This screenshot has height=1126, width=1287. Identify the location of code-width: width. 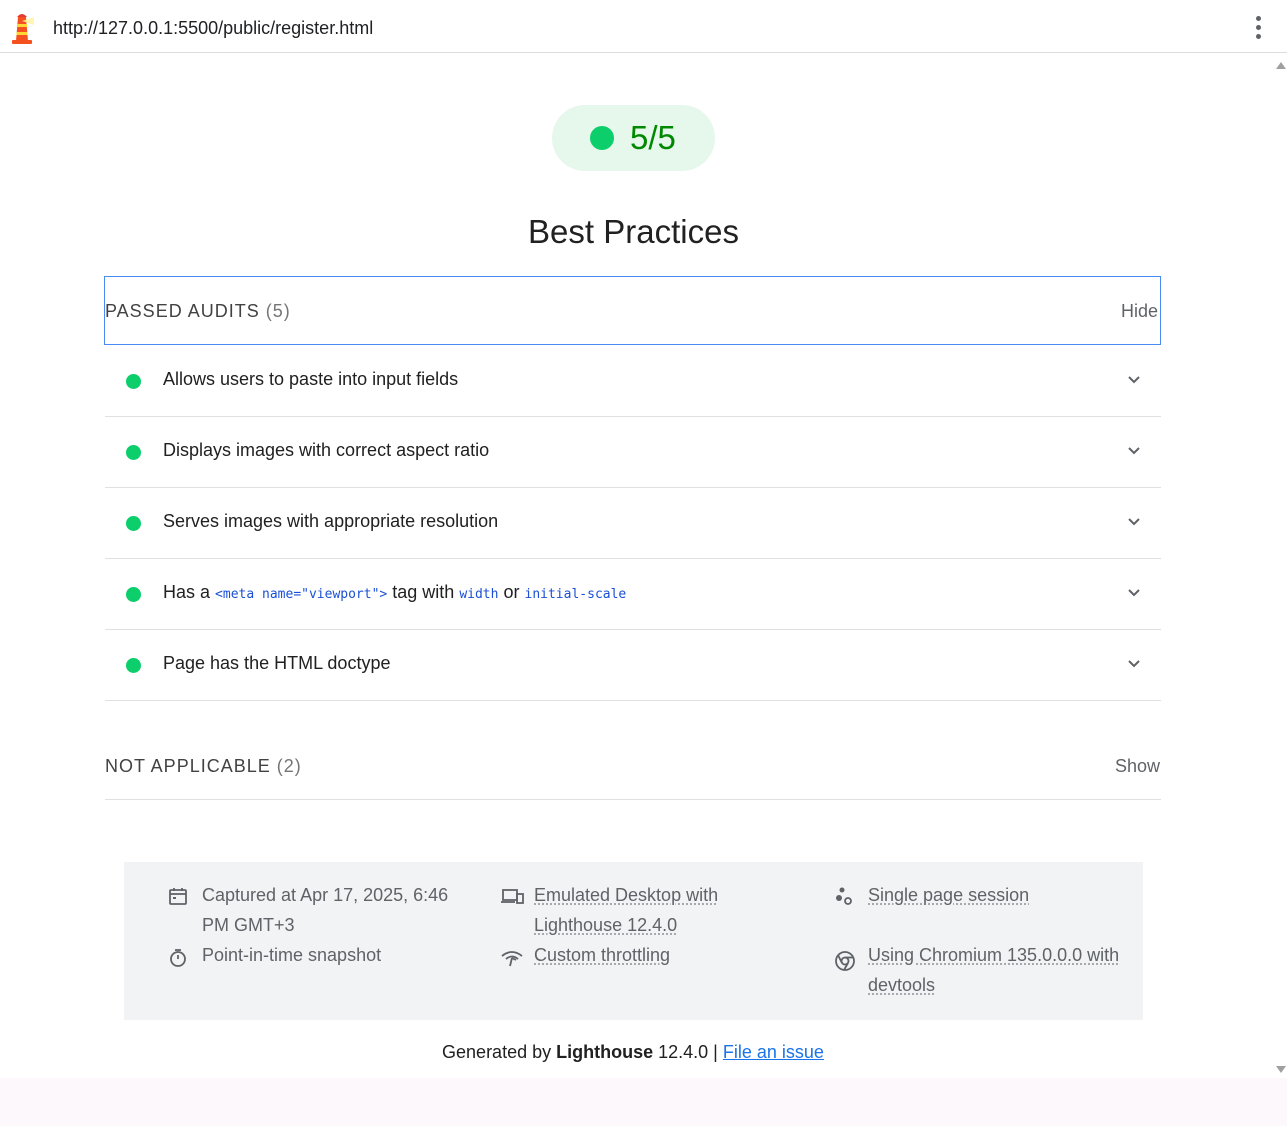
(479, 594).